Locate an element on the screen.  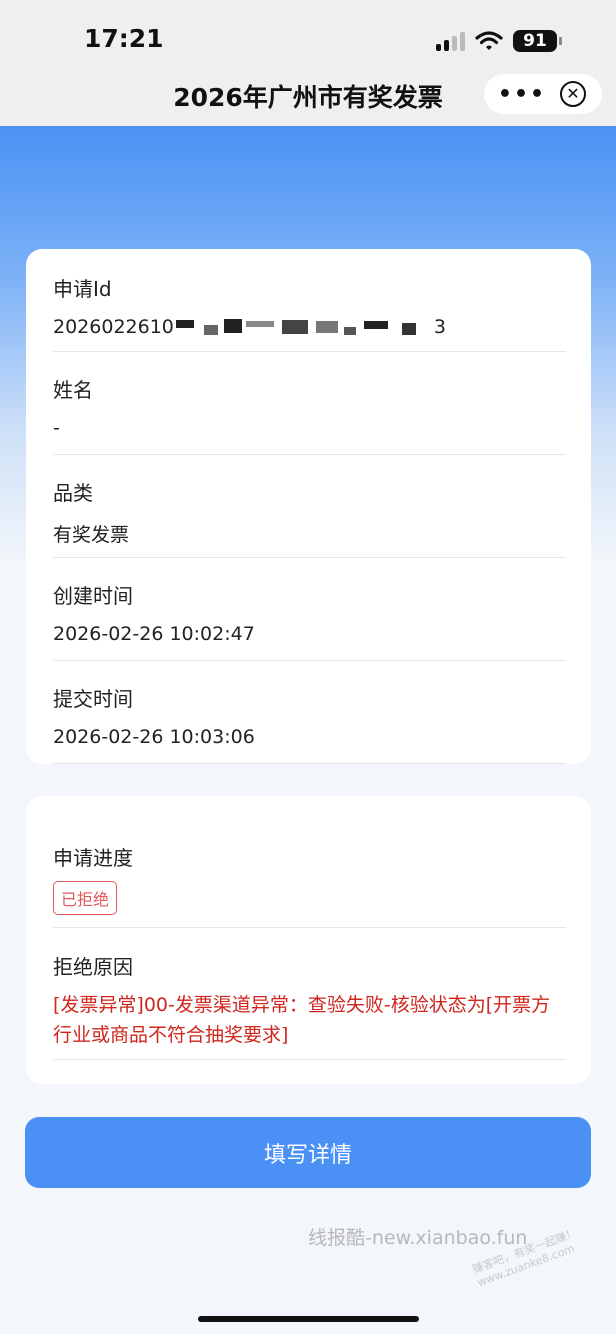
name-value: - is located at coordinates (56, 428).